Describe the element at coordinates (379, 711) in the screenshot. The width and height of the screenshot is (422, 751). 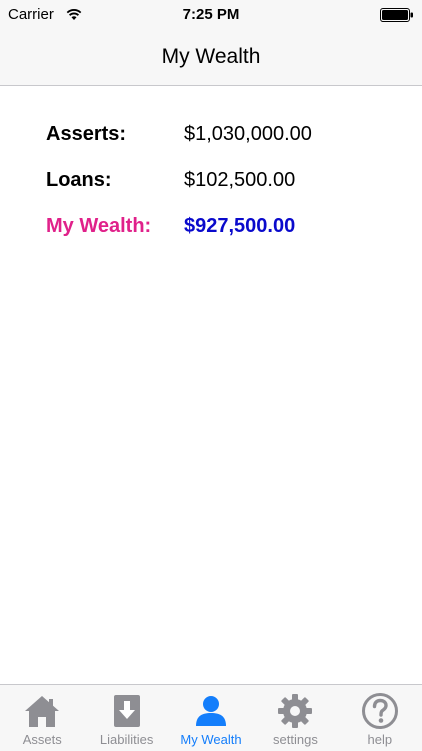
I see `question-icon` at that location.